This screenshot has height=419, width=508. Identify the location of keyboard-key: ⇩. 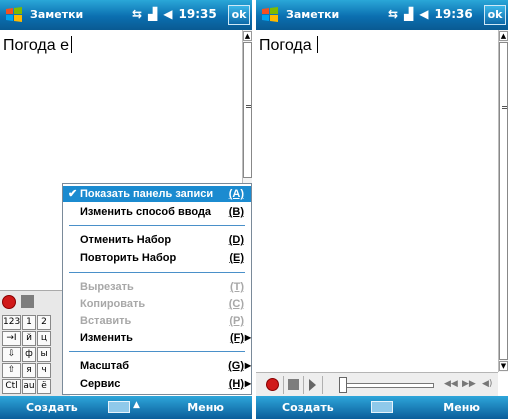
(11, 354).